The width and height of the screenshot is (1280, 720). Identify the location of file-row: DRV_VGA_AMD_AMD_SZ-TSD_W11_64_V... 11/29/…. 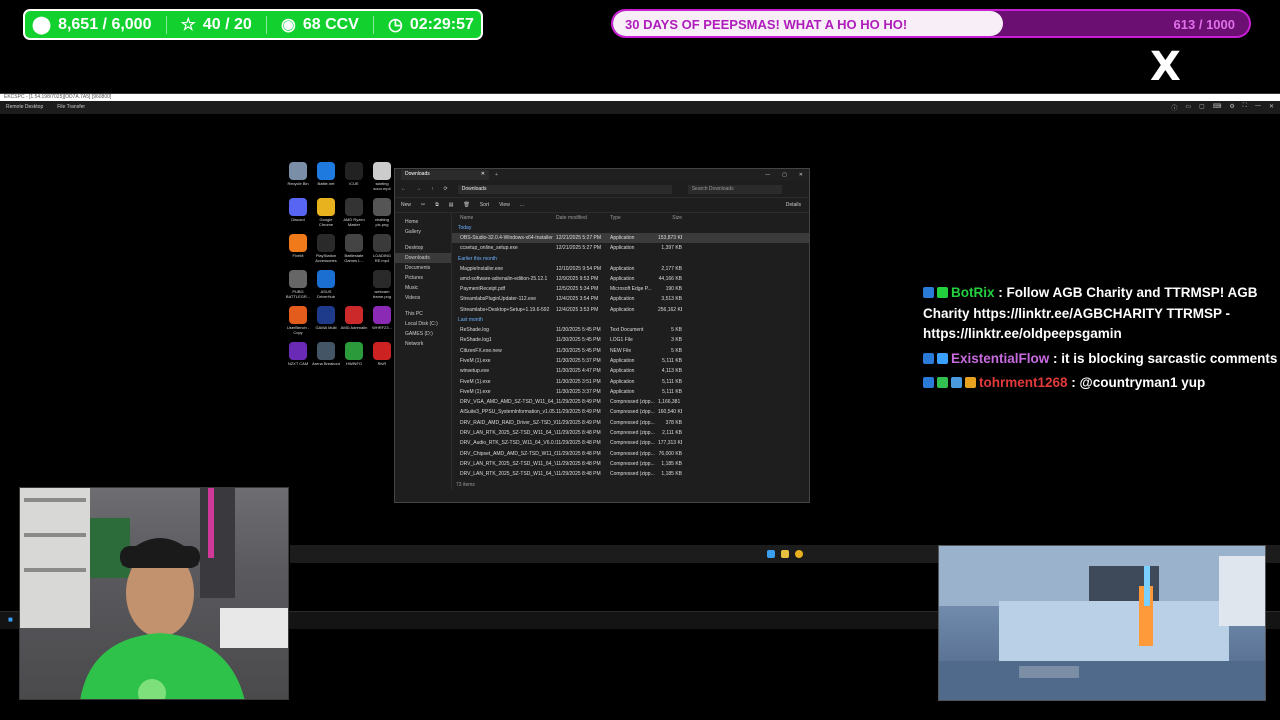
(630, 402).